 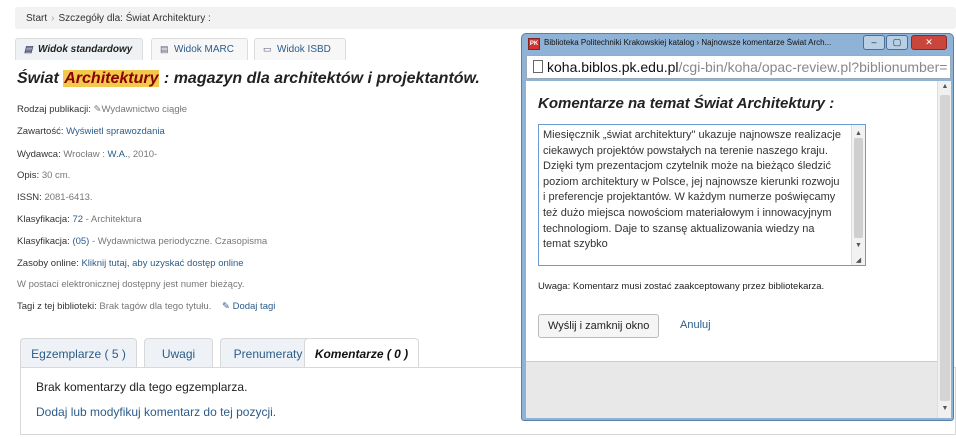 What do you see at coordinates (534, 44) in the screenshot?
I see `library-favicon-icon: PK` at bounding box center [534, 44].